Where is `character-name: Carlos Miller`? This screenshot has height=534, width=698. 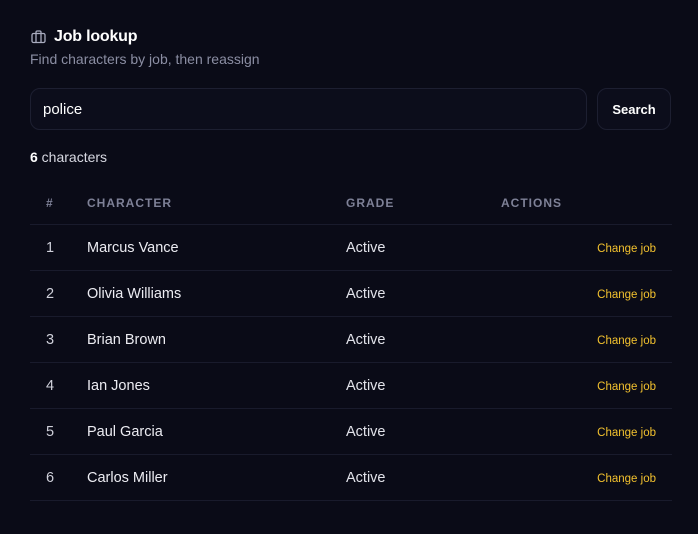
character-name: Carlos Miller is located at coordinates (216, 477).